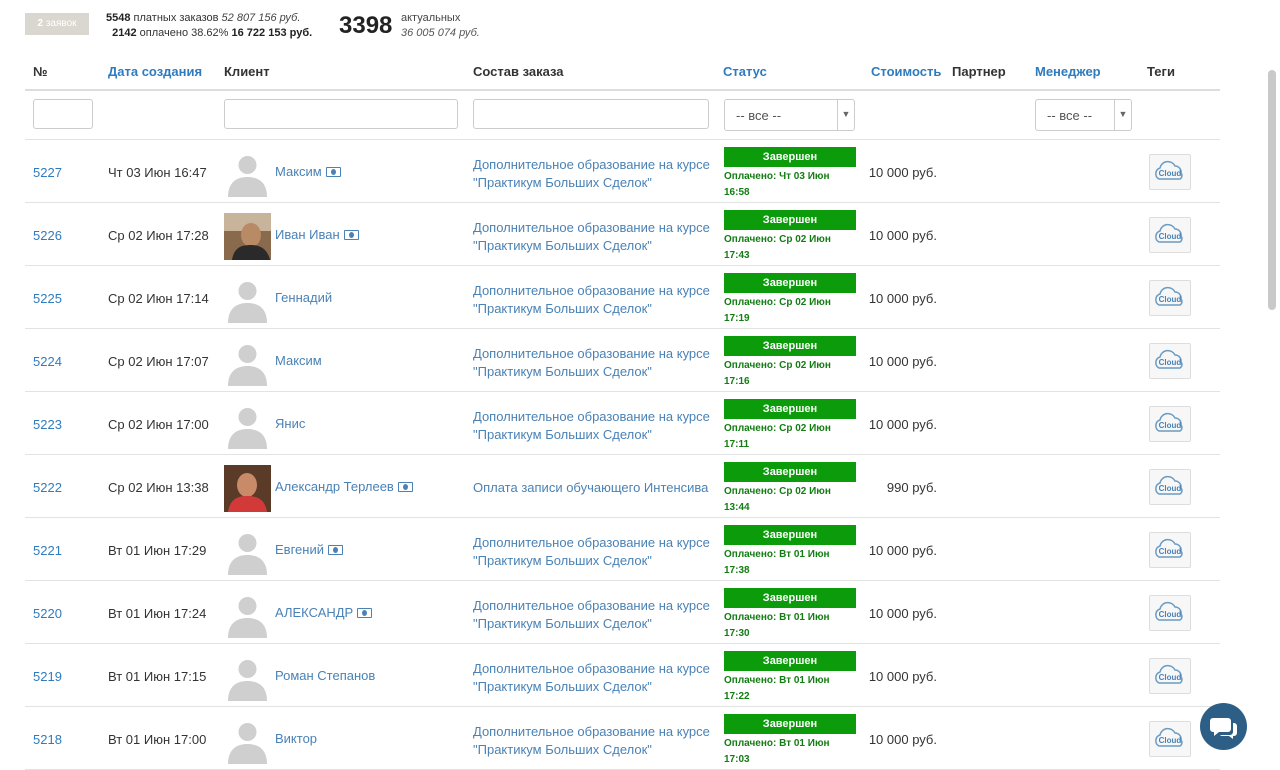 Image resolution: width=1280 pixels, height=770 pixels. Describe the element at coordinates (789, 115) in the screenshot. I see `status-filter-select: -- все -- ▼` at that location.